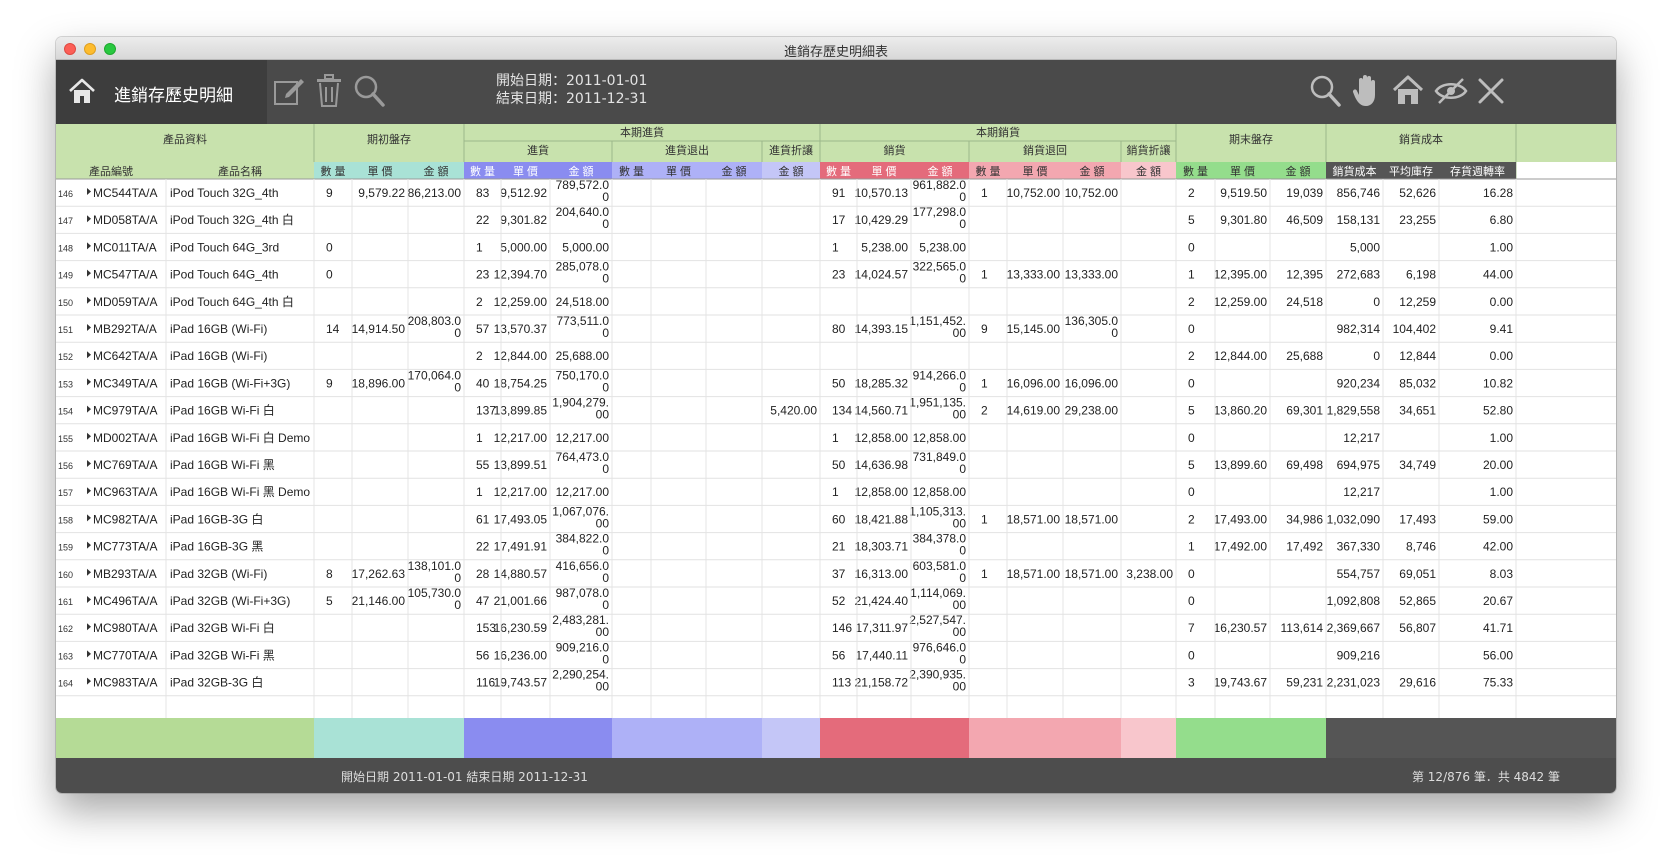 This screenshot has height=867, width=1672. What do you see at coordinates (572, 99) in the screenshot?
I see `end-date-label: 結束日期：2011-12-31` at bounding box center [572, 99].